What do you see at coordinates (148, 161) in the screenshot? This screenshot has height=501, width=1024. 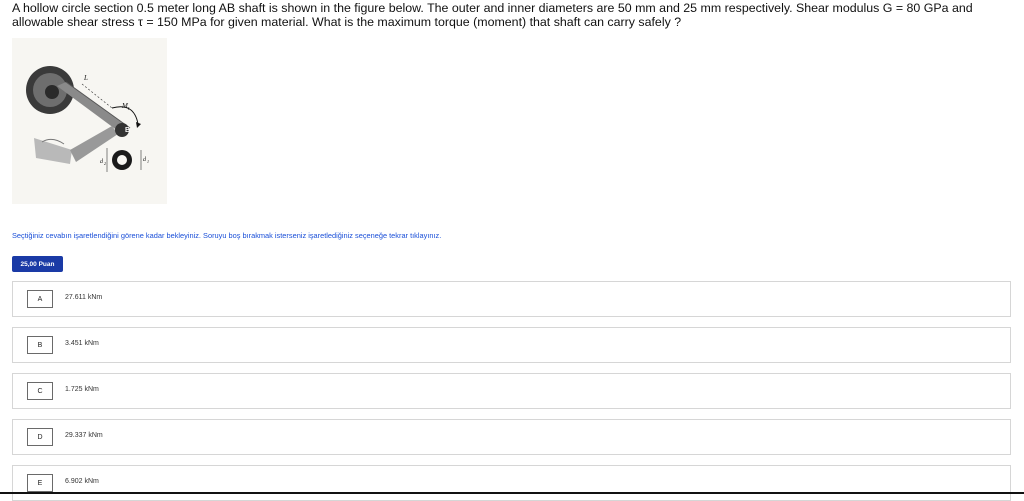 I see `label-d1-sub: 1` at bounding box center [148, 161].